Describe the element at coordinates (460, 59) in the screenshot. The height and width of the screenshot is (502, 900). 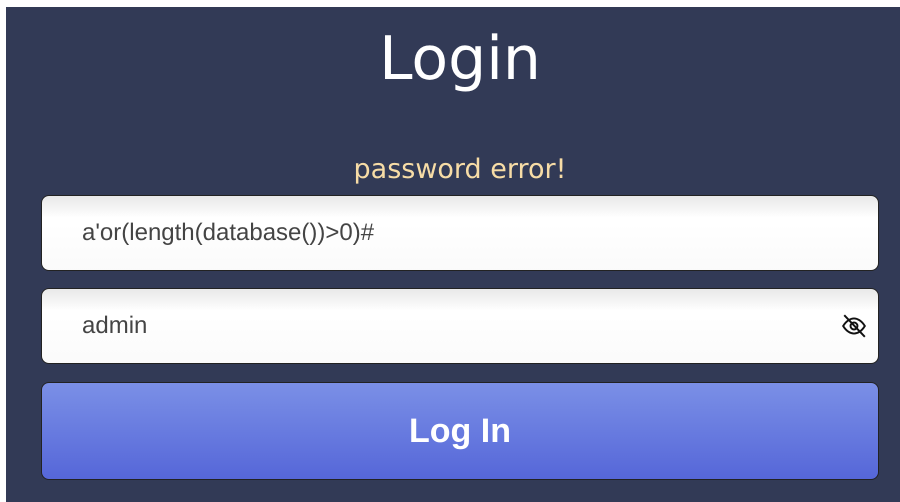
I see `login-title: Login` at that location.